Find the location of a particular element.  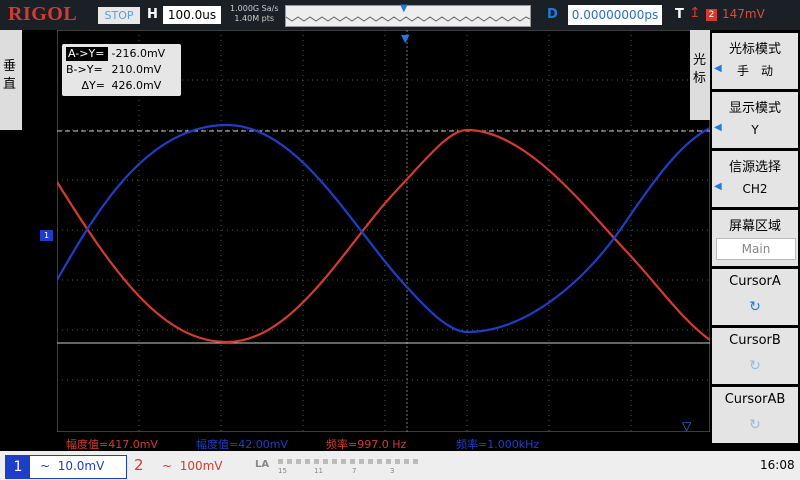

la-label: LA is located at coordinates (262, 464).